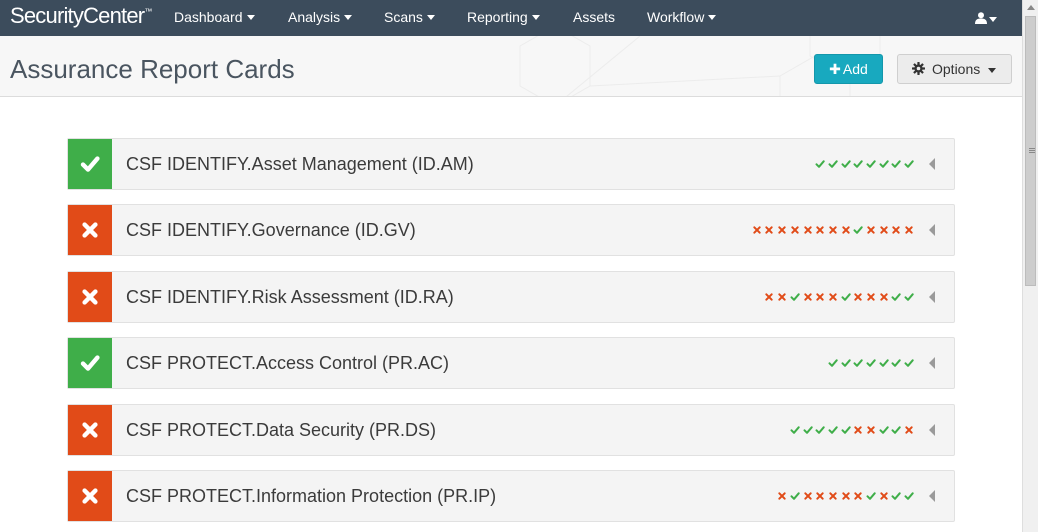 The width and height of the screenshot is (1038, 532). I want to click on nav-reporting-label: Reporting, so click(497, 17).